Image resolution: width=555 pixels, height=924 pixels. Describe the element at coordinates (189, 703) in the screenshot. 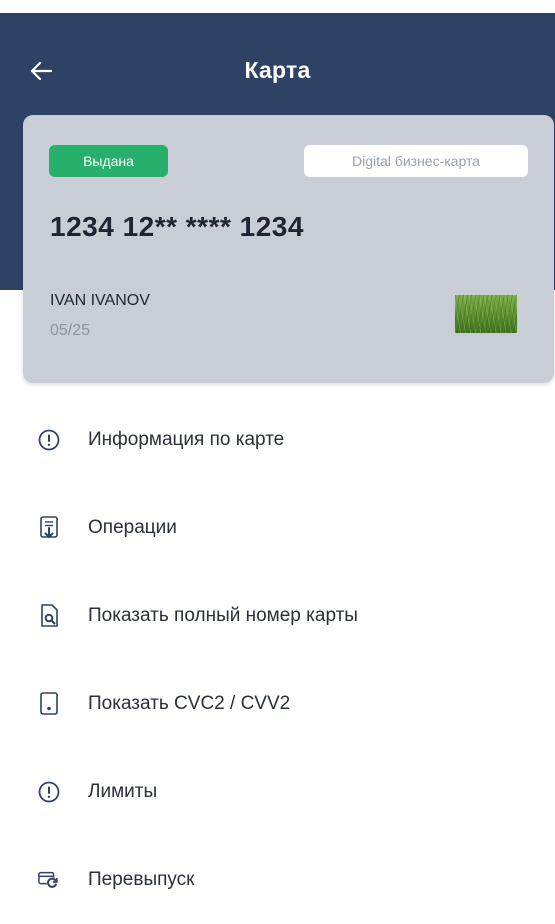

I see `menu-item-label: Показать CVC2 / CVV2` at that location.